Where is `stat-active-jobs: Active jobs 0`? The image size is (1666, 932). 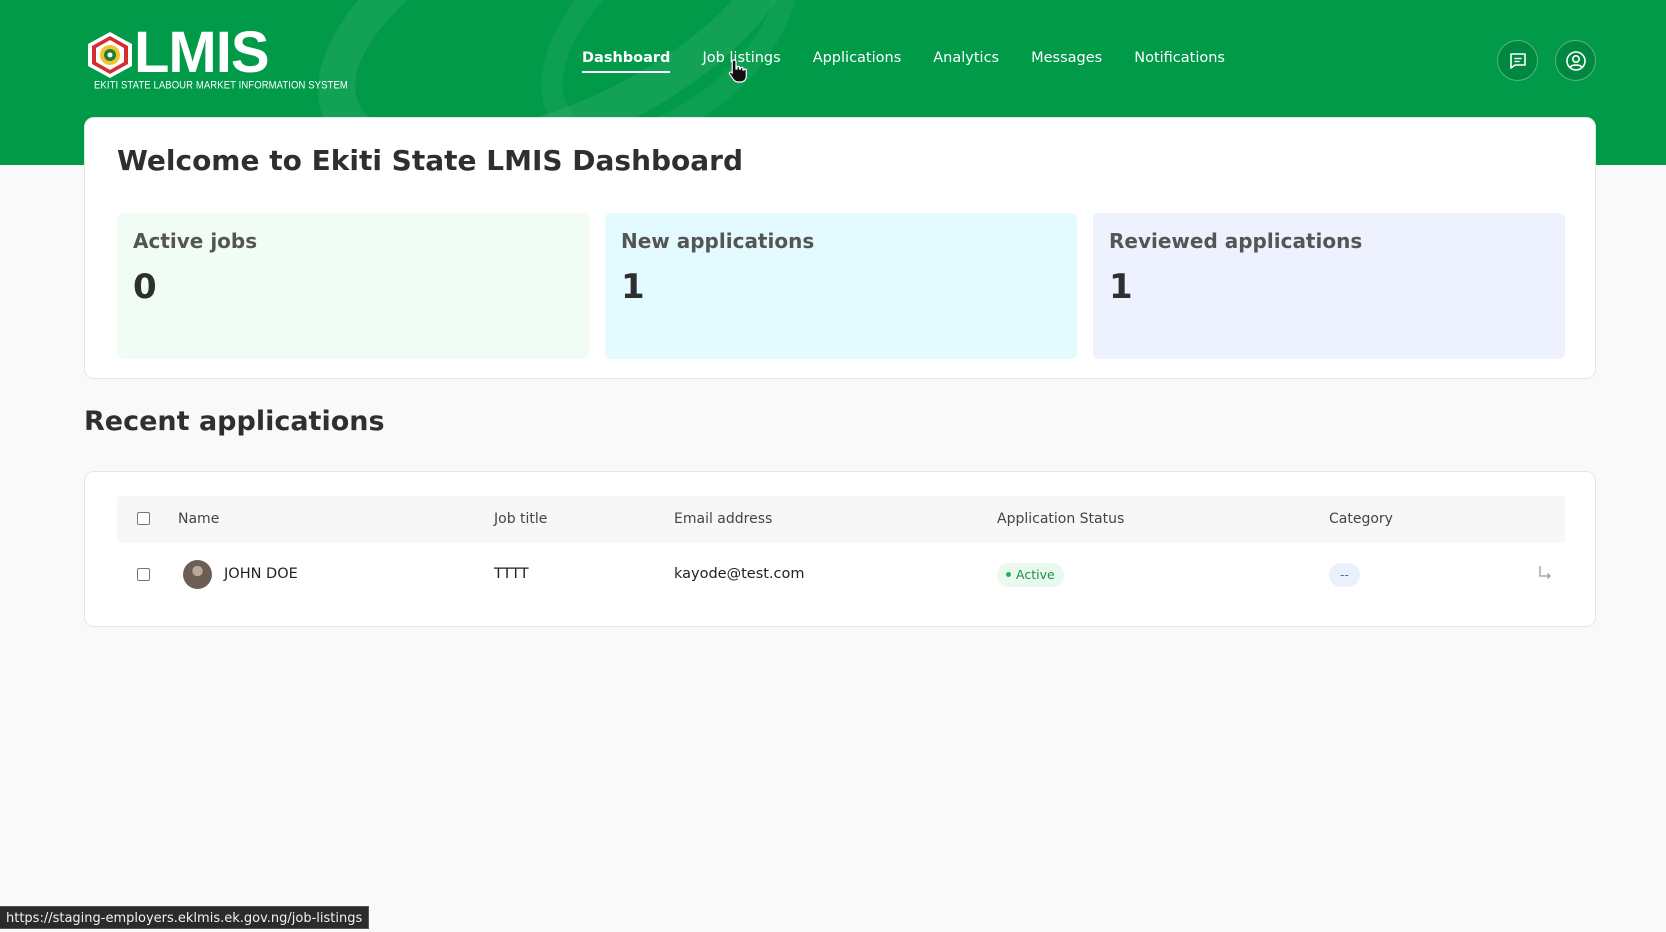 stat-active-jobs: Active jobs 0 is located at coordinates (353, 286).